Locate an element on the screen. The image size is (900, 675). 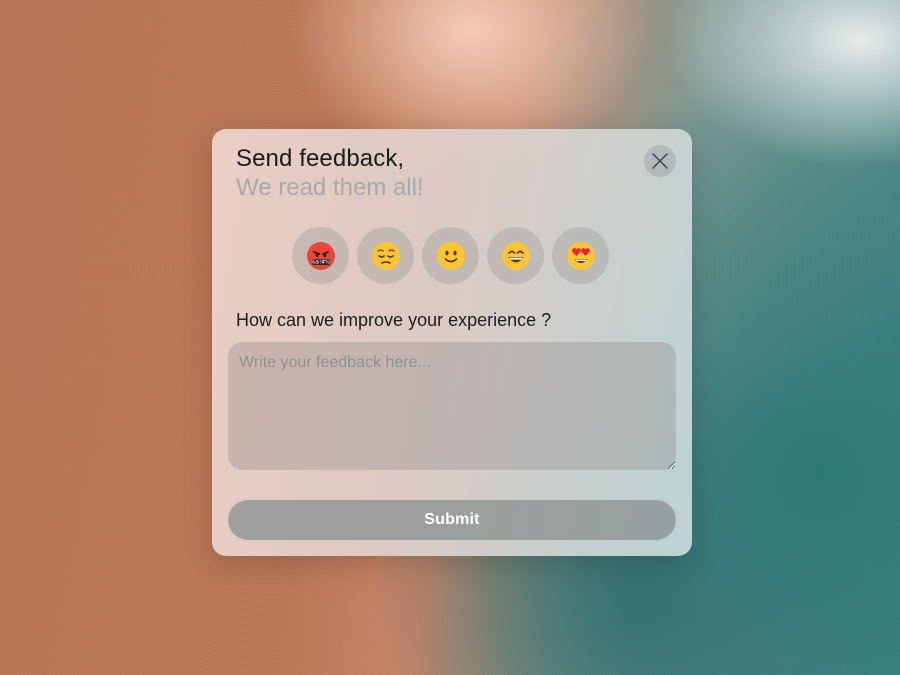
rating-5-button is located at coordinates (580, 255).